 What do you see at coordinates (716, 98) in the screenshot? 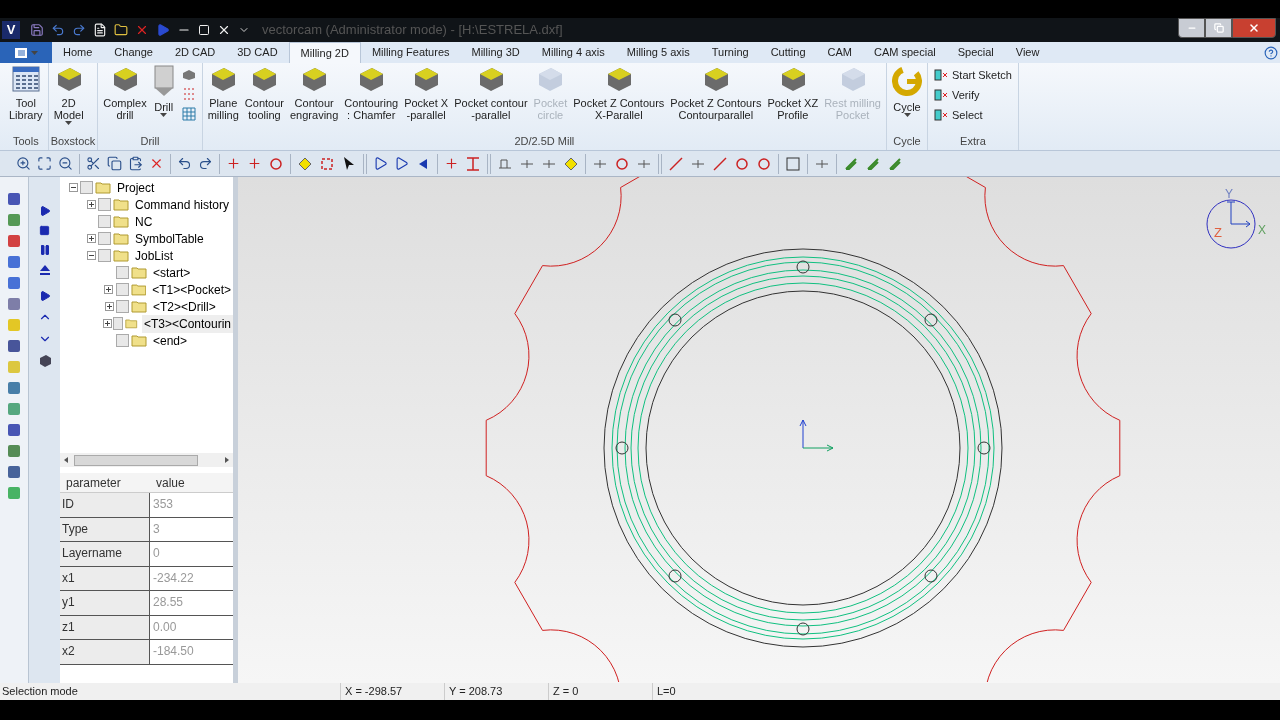
I see `ribbon-button: Pocket Z Contours Contourparallel` at bounding box center [716, 98].